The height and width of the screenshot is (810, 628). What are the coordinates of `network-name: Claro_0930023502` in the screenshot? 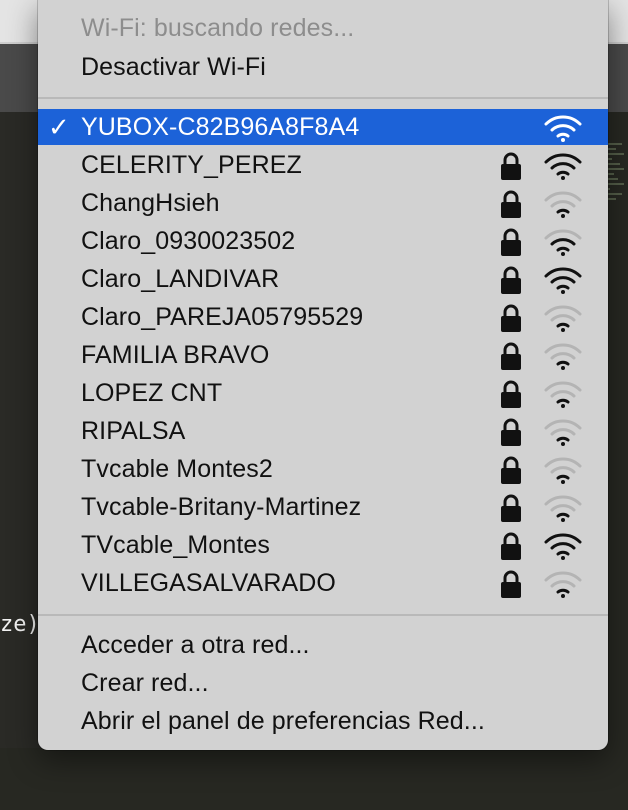 It's located at (188, 240).